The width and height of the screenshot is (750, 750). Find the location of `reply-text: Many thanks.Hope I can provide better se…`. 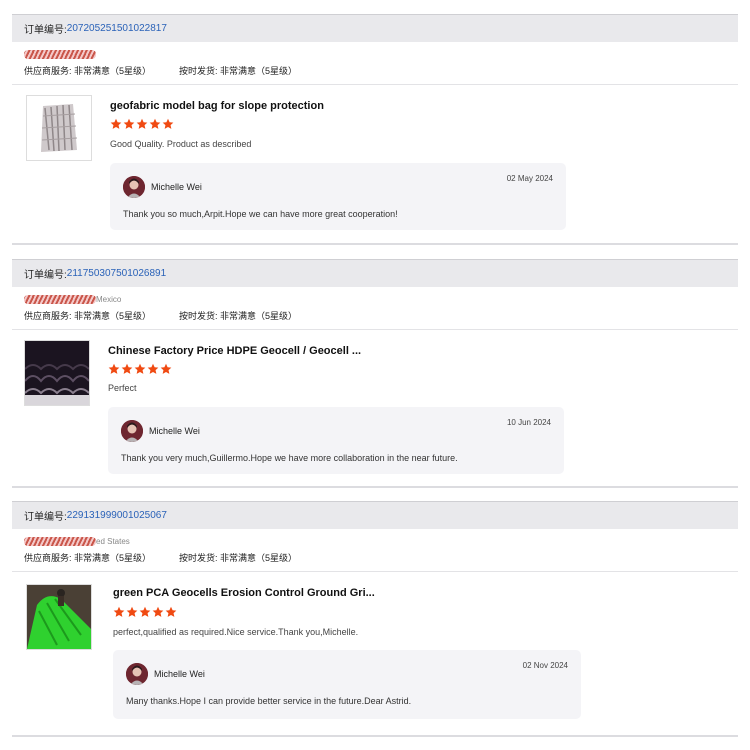

reply-text: Many thanks.Hope I can provide better se… is located at coordinates (269, 701).